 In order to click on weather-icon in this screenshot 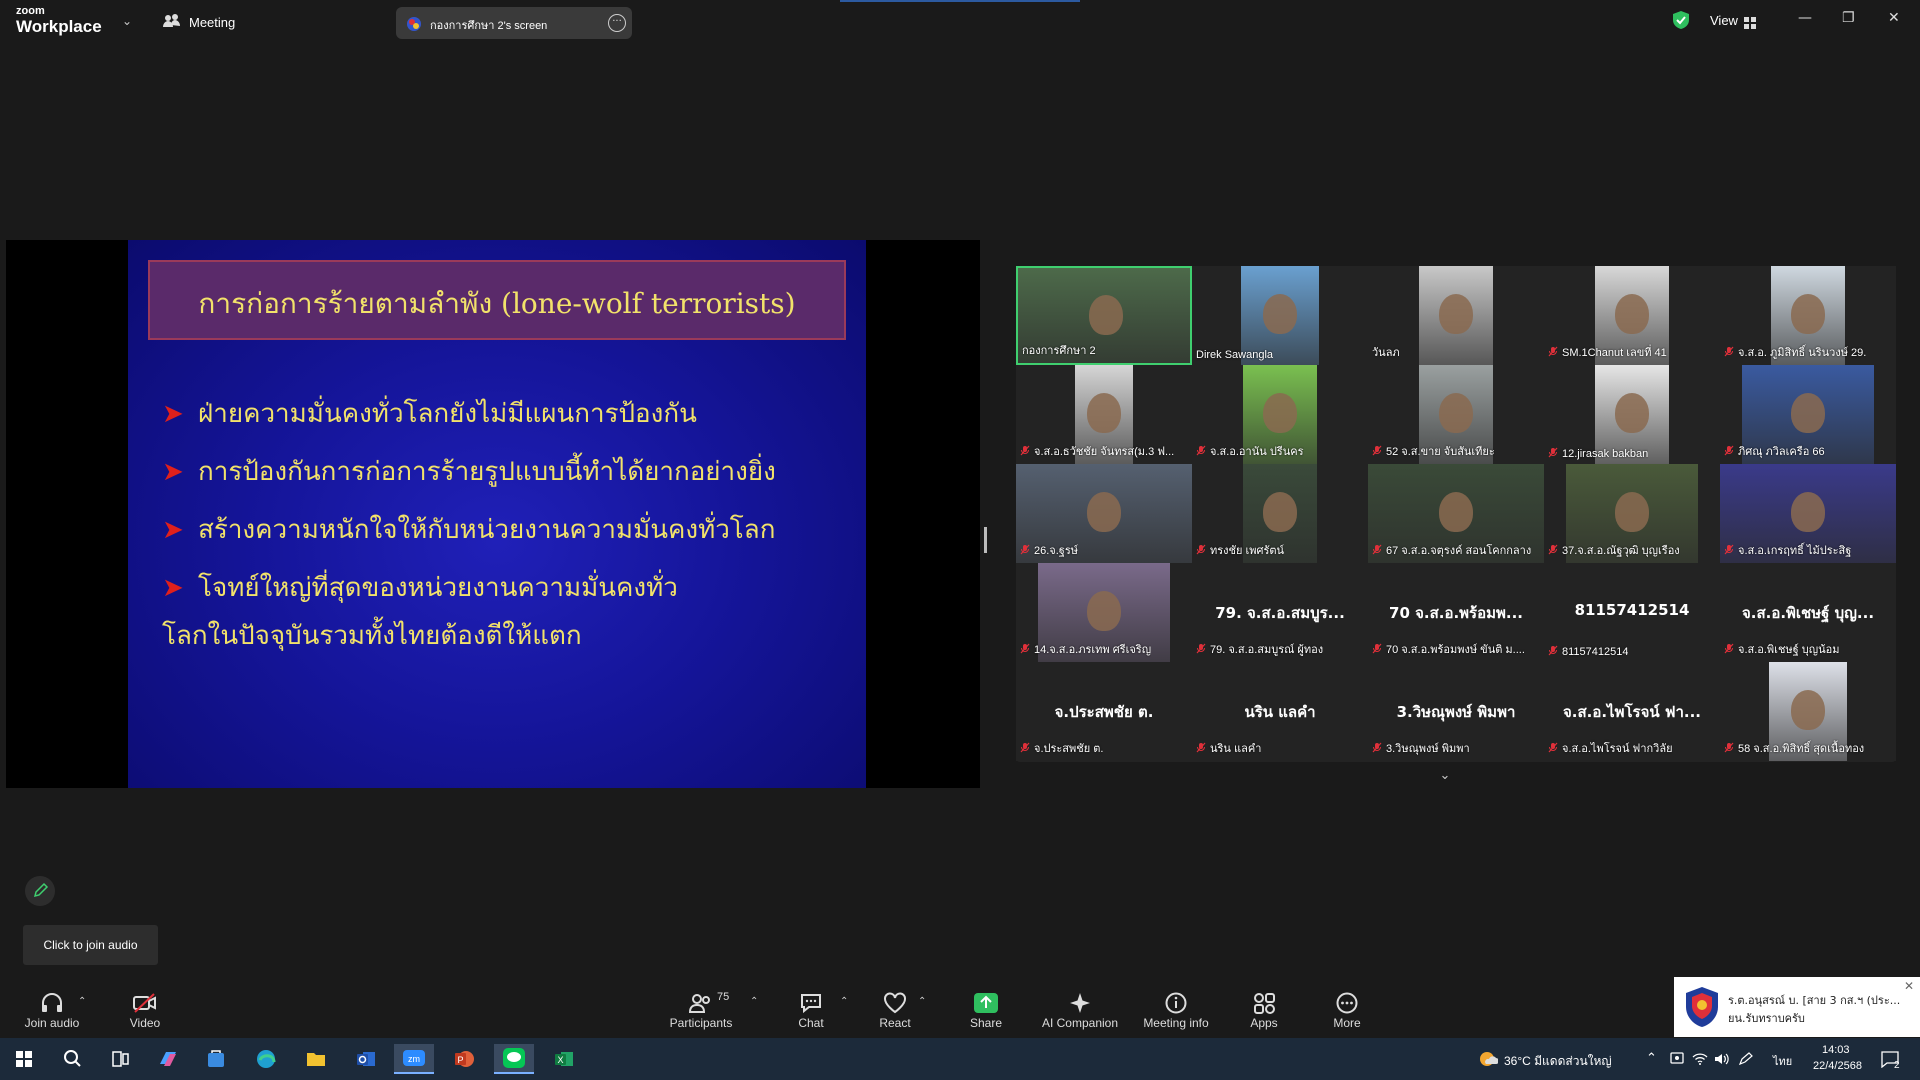, I will do `click(1488, 1061)`.